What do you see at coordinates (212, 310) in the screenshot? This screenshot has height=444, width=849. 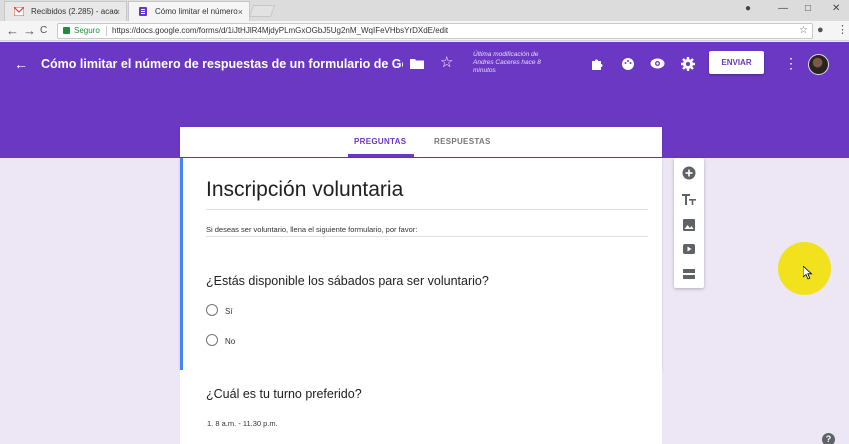 I see `radio-option-si` at bounding box center [212, 310].